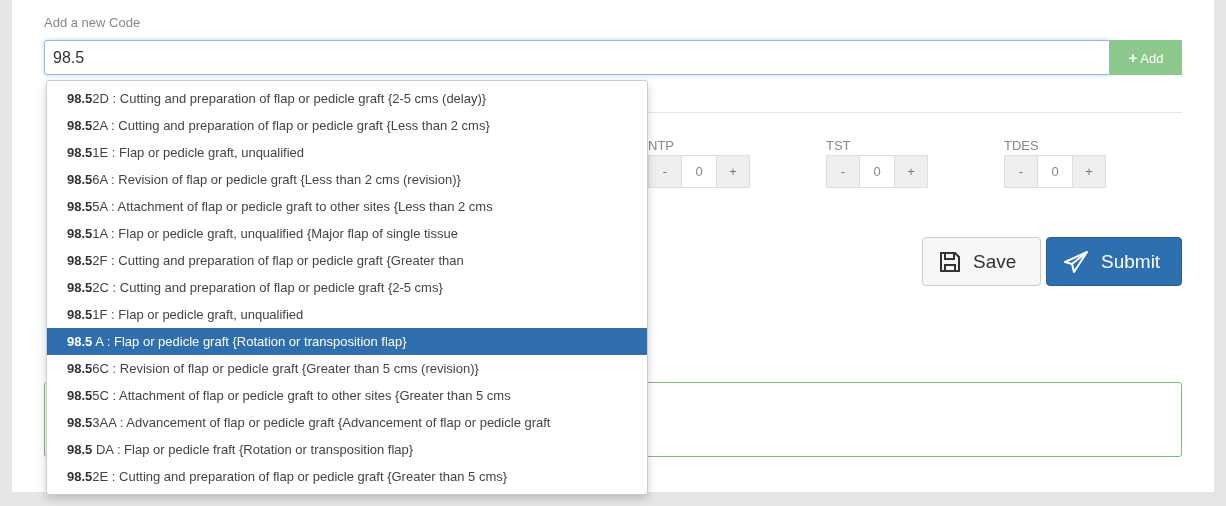 Image resolution: width=1226 pixels, height=506 pixels. What do you see at coordinates (661, 145) in the screenshot?
I see `counter-label: NTP` at bounding box center [661, 145].